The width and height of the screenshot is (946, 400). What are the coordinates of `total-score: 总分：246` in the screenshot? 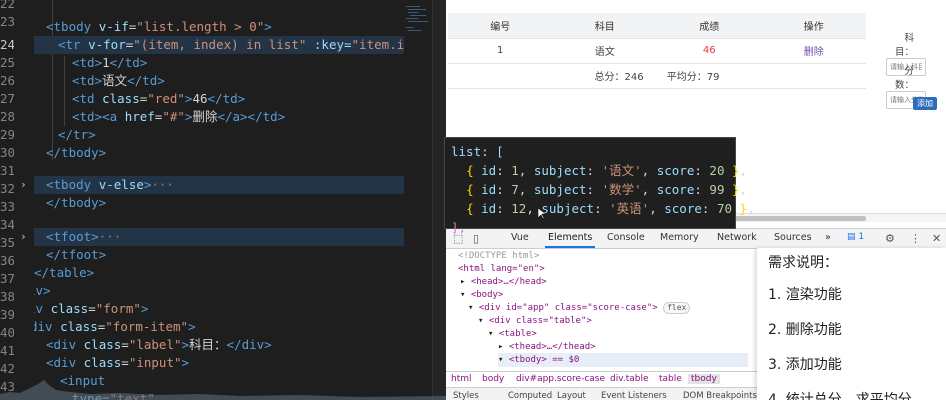 It's located at (619, 77).